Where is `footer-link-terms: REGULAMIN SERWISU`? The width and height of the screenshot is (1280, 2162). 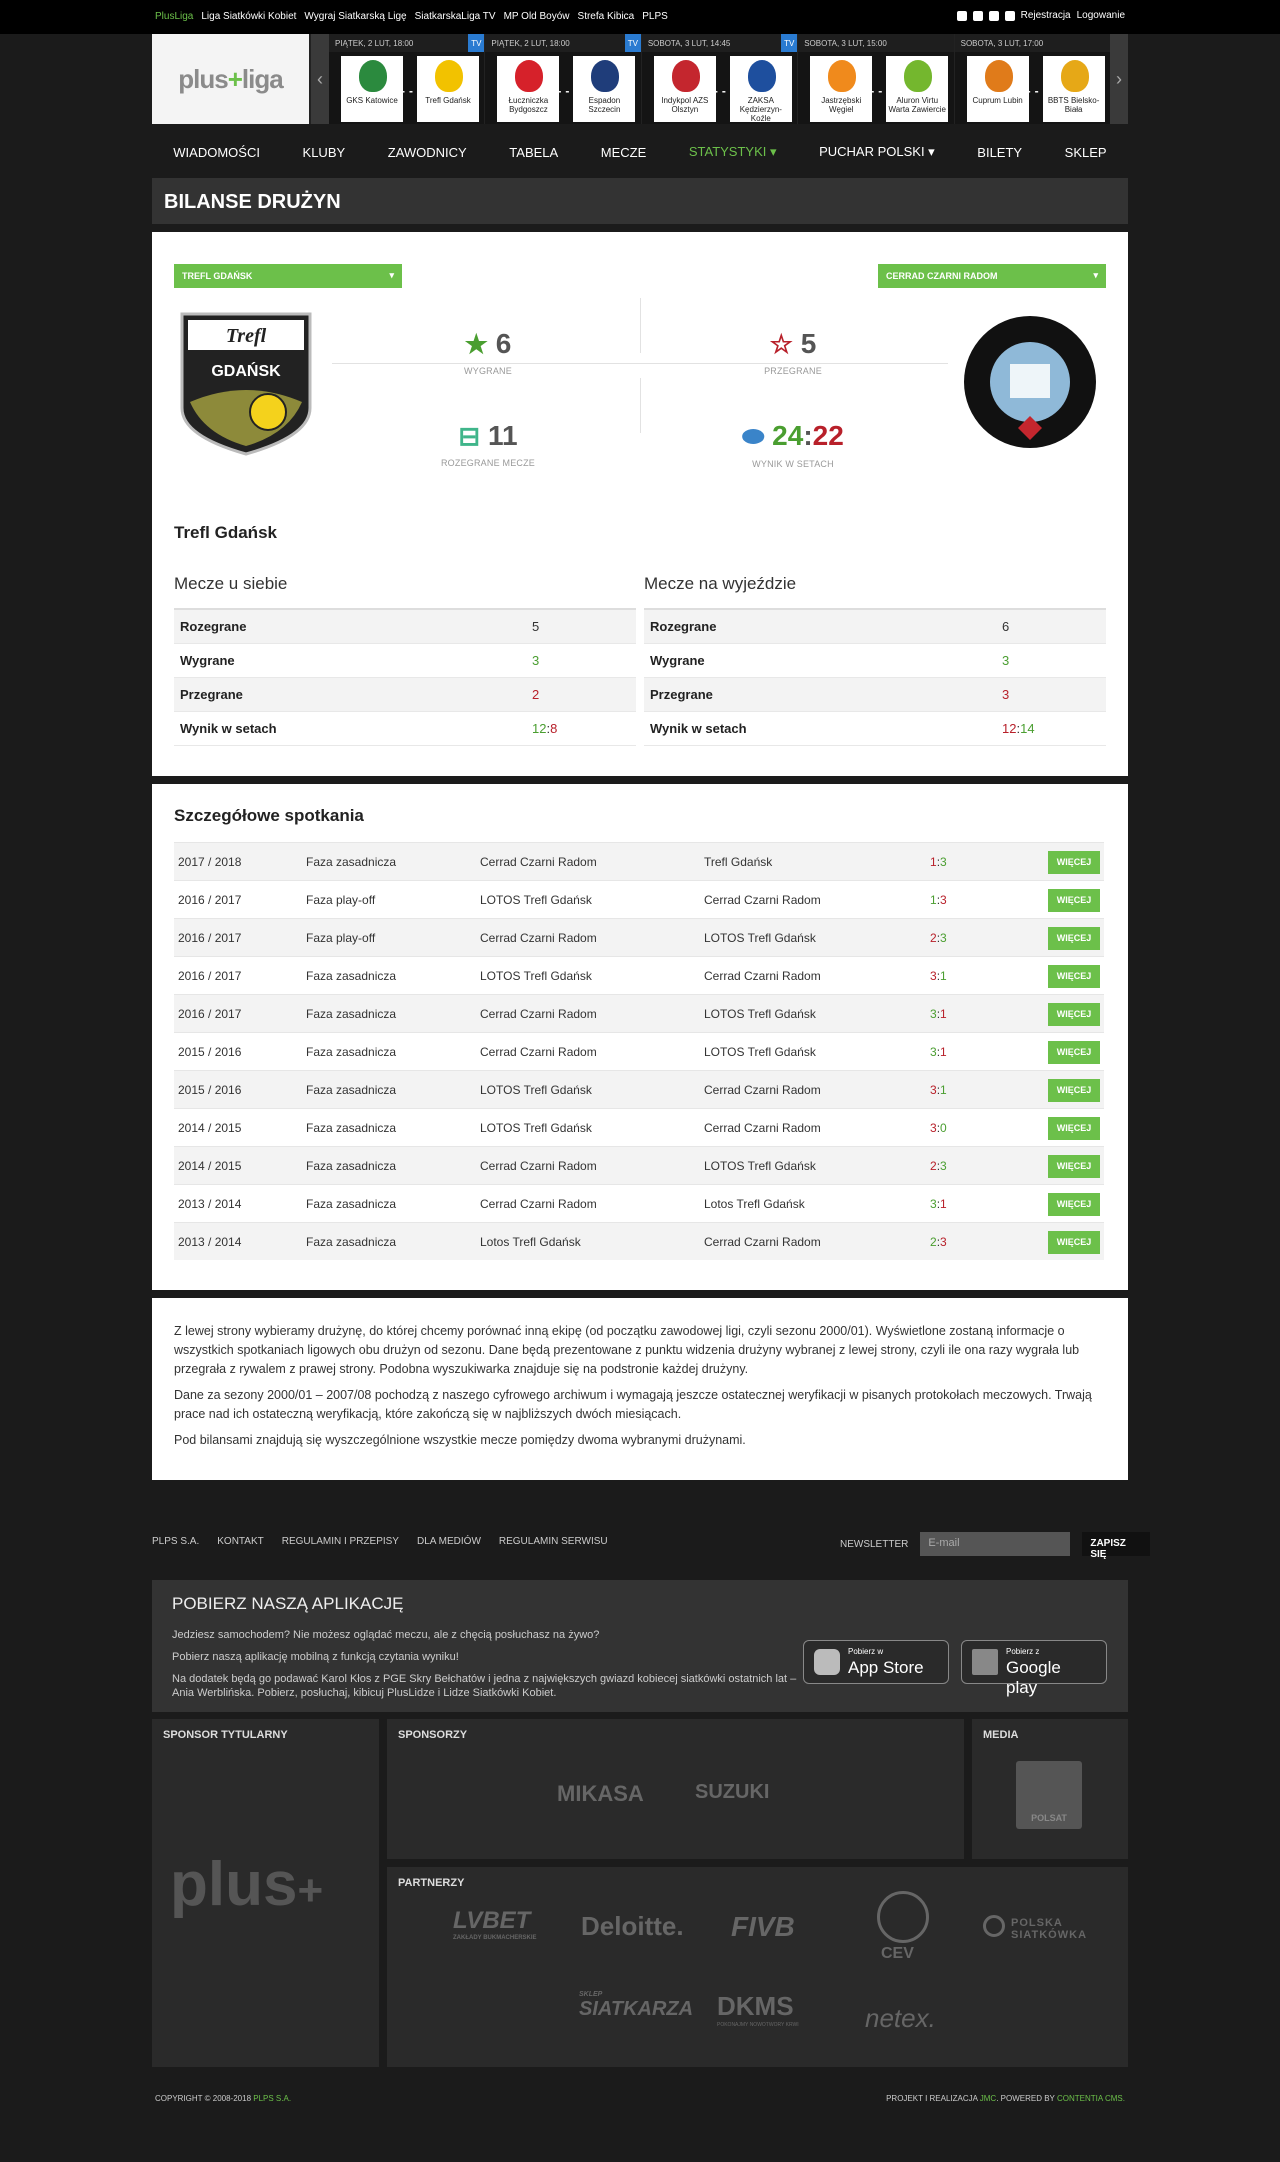 footer-link-terms: REGULAMIN SERWISU is located at coordinates (553, 1541).